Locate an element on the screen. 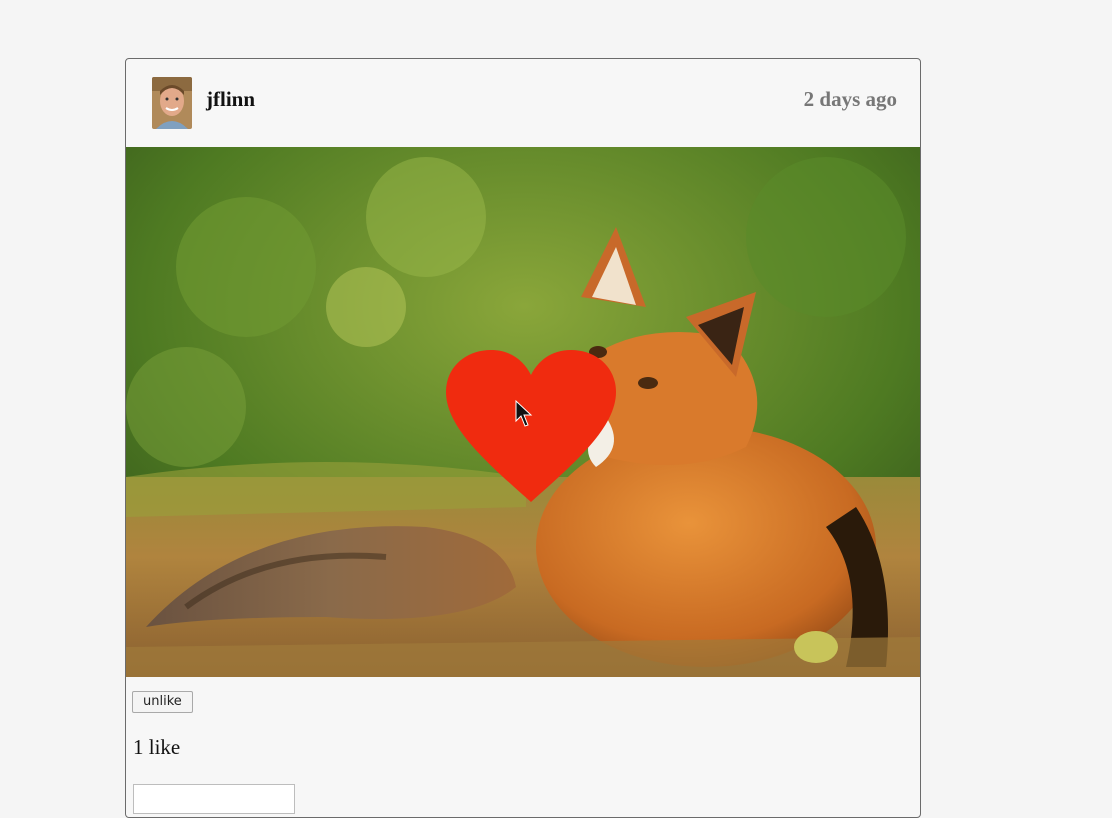 The width and height of the screenshot is (1112, 818). post-timestamp: 2 days ago is located at coordinates (850, 99).